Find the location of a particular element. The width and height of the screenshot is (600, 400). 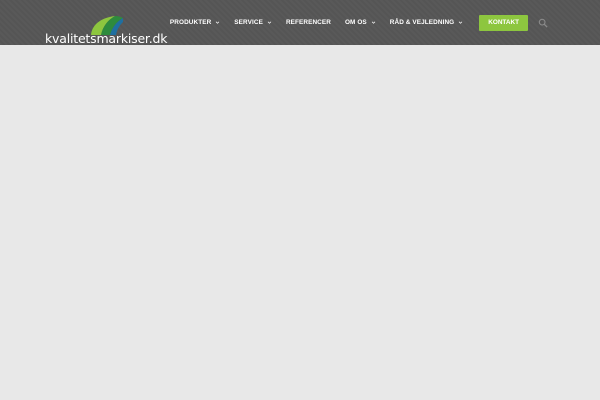

search-icon is located at coordinates (543, 23).